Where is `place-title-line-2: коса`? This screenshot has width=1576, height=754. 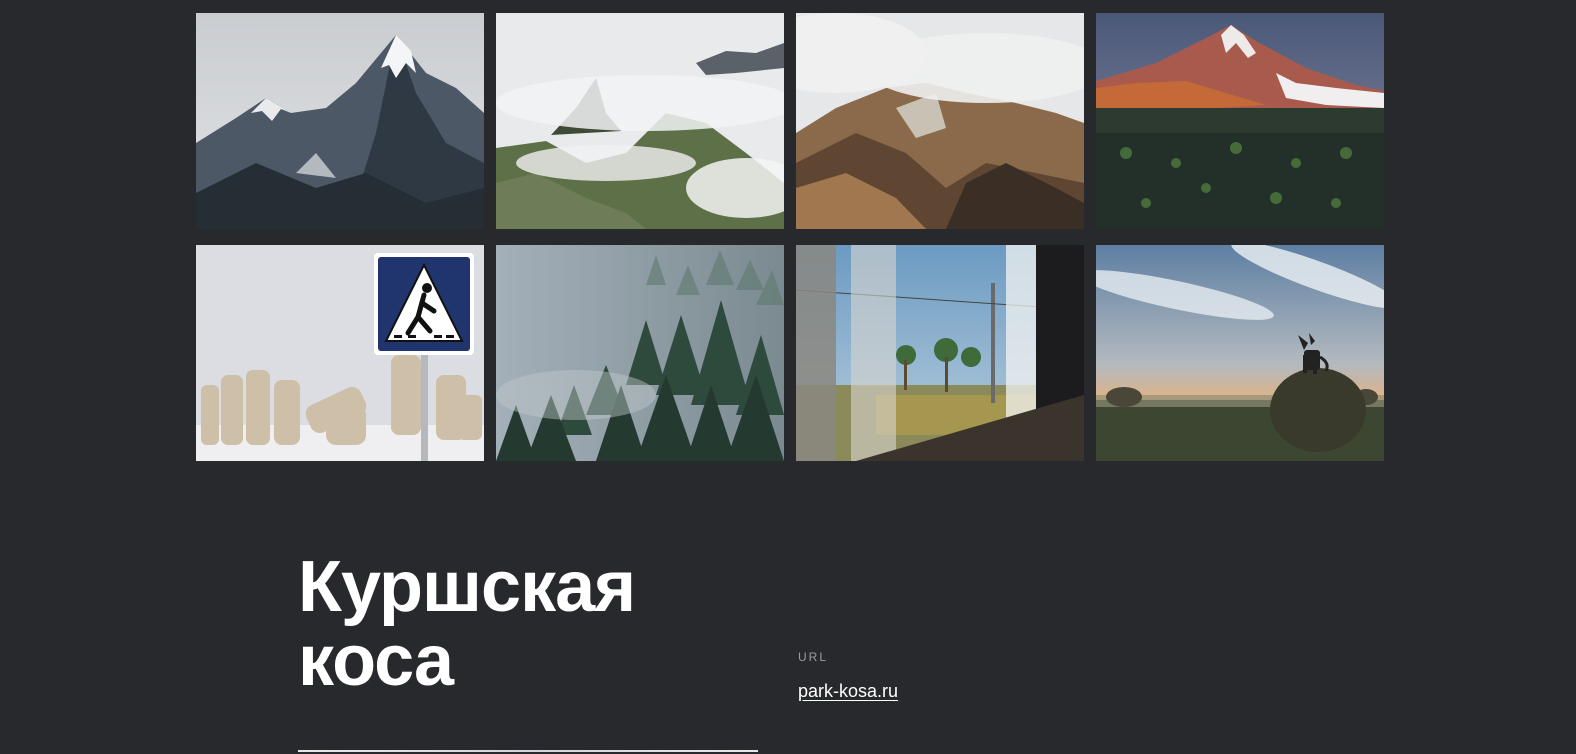 place-title-line-2: коса is located at coordinates (376, 661).